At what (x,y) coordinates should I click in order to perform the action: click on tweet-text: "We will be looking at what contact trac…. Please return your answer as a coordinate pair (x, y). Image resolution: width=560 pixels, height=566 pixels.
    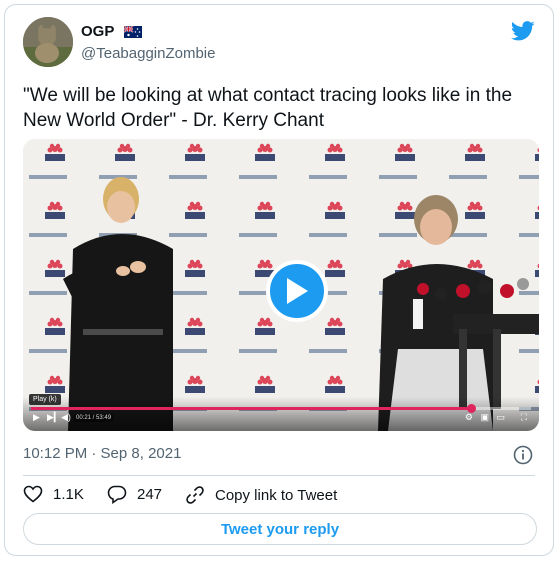
    Looking at the image, I should click on (268, 108).